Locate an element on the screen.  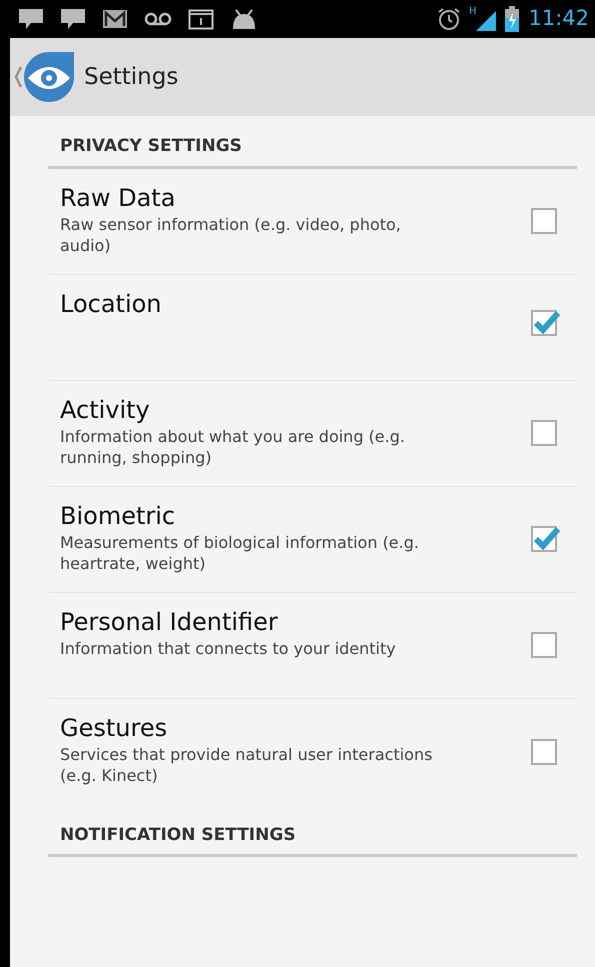
battery-icon is located at coordinates (512, 19).